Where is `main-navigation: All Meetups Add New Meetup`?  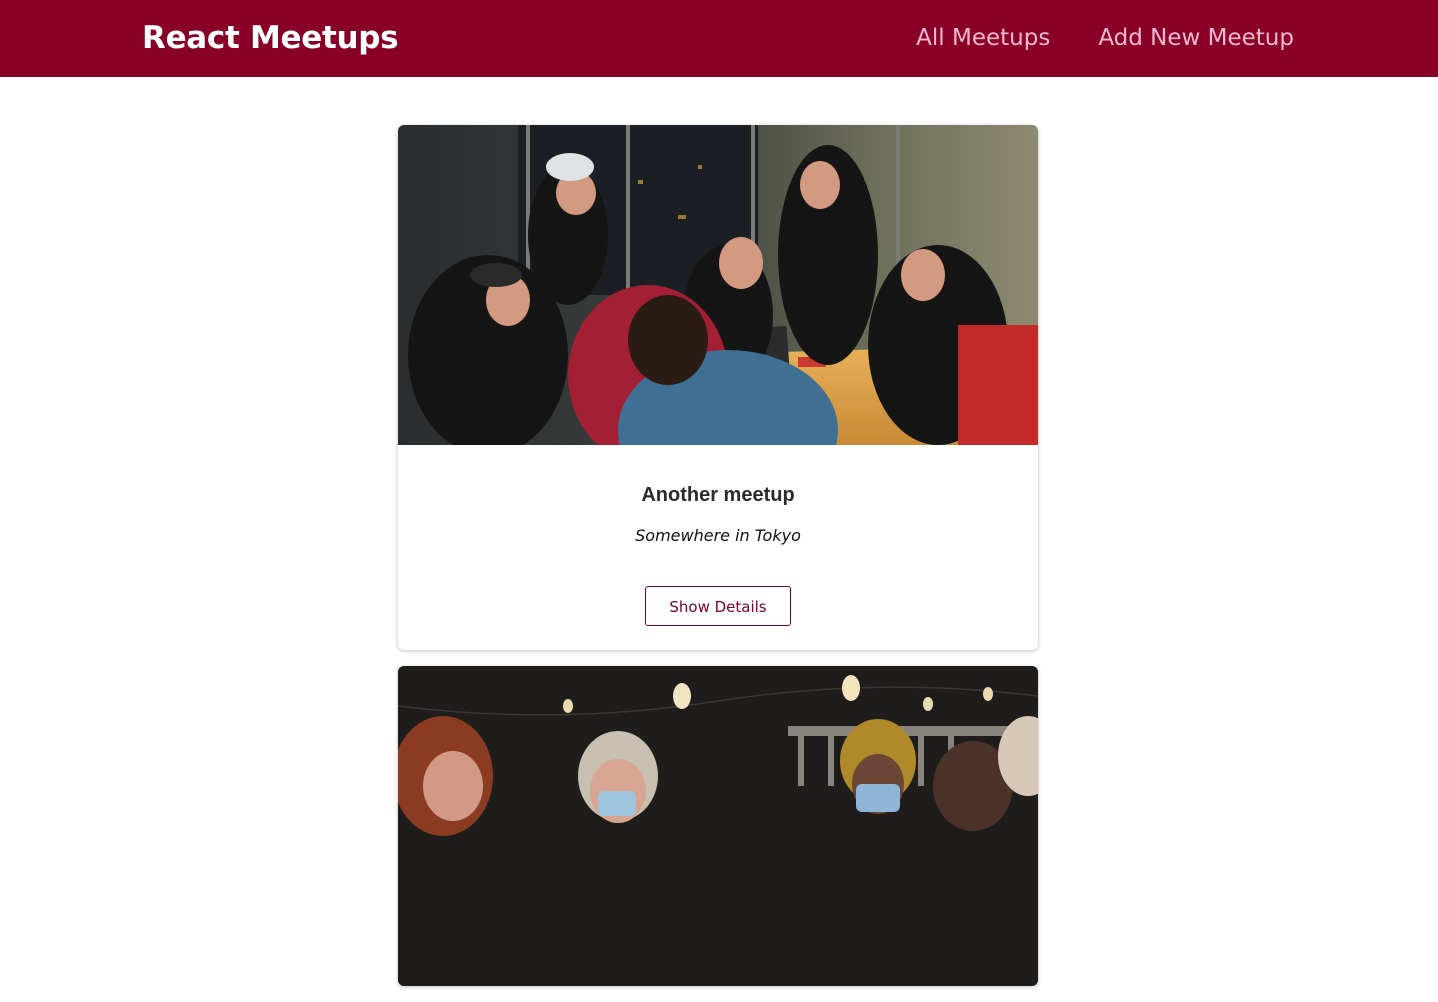 main-navigation: All Meetups Add New Meetup is located at coordinates (1105, 38).